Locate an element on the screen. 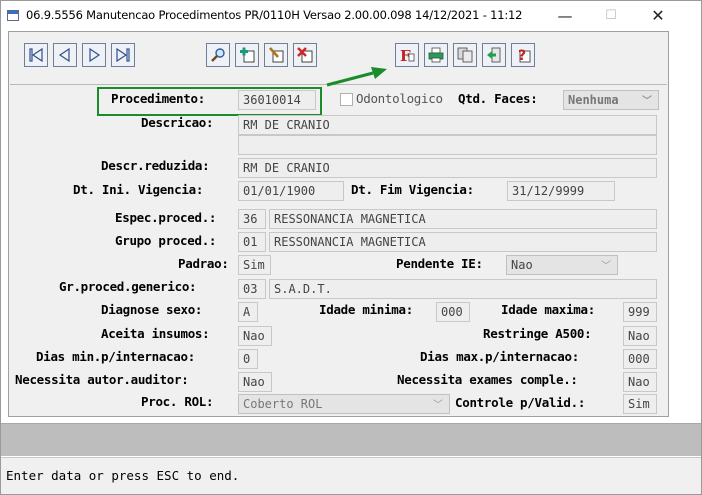 The width and height of the screenshot is (702, 495). descr-reduzida-label: Descr.reduzida: is located at coordinates (155, 165).